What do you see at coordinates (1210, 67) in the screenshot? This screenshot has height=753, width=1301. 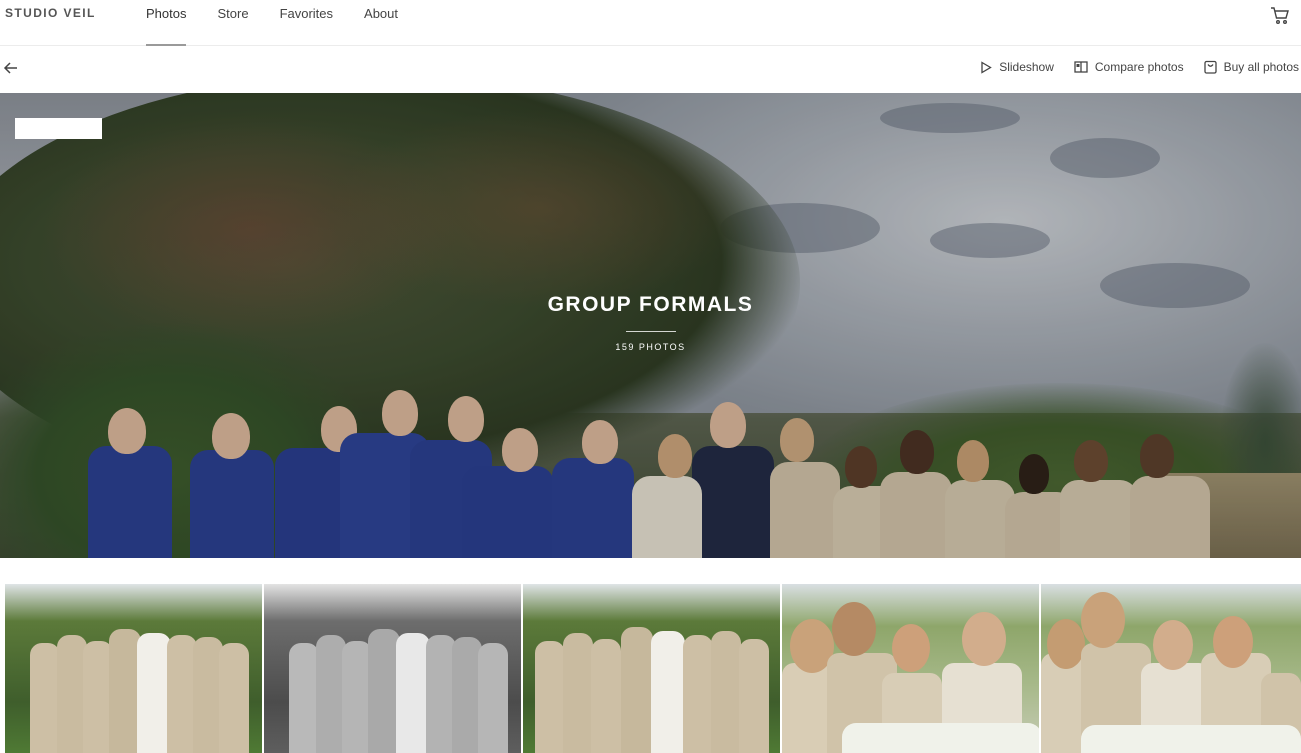 I see `bag-icon` at bounding box center [1210, 67].